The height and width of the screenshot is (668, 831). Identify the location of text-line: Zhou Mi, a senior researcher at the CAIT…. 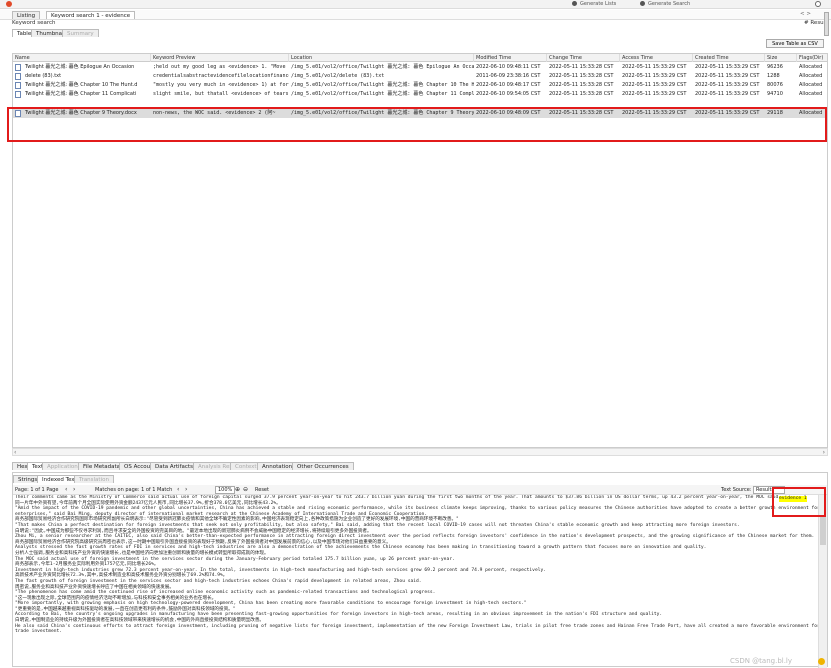
(415, 537).